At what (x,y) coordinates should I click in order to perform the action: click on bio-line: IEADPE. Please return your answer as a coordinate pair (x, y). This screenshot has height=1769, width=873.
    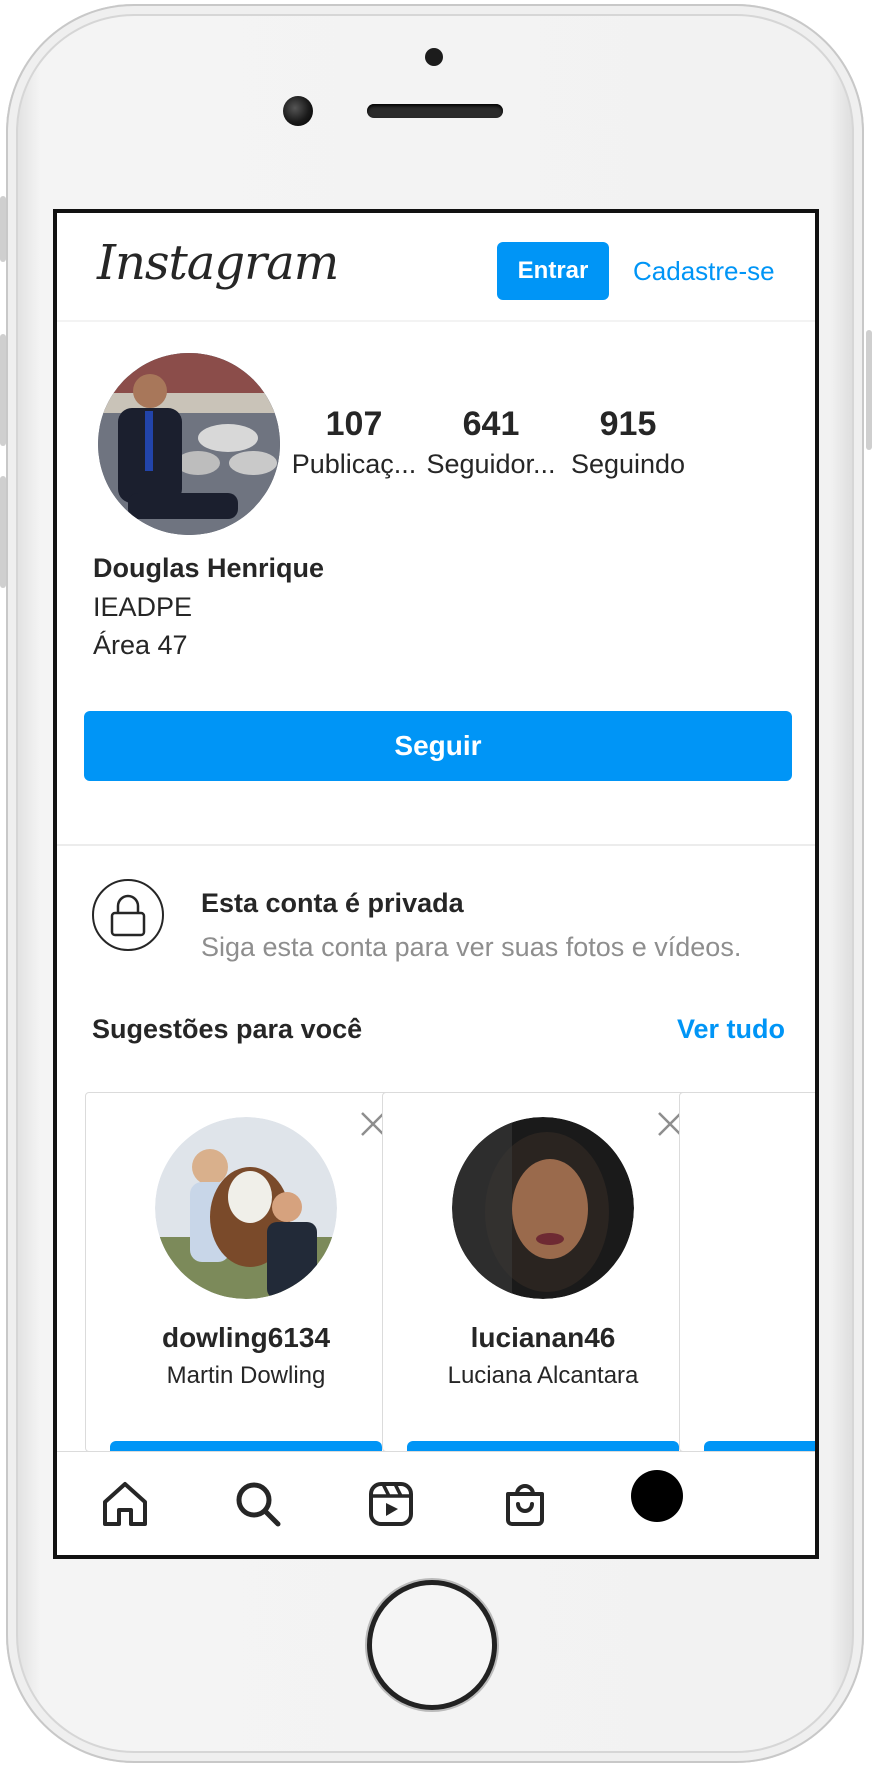
    Looking at the image, I should click on (143, 607).